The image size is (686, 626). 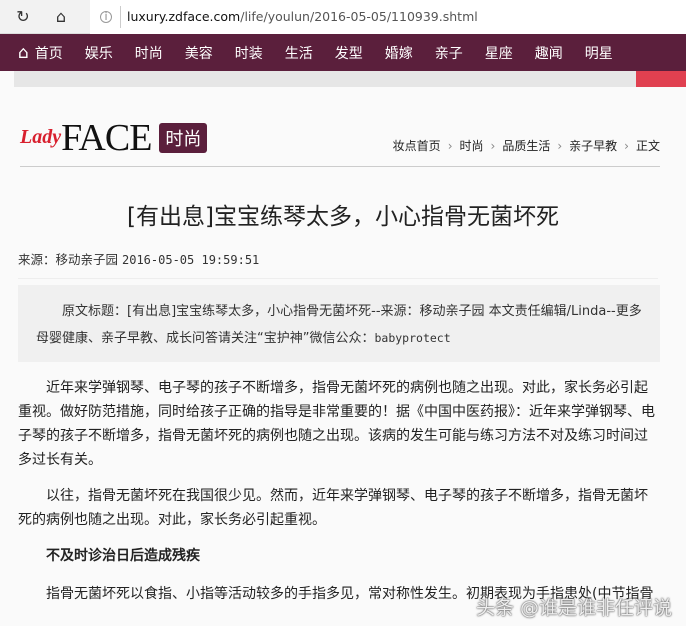 I want to click on breadcrumb-item: 亲子早教, so click(x=593, y=146).